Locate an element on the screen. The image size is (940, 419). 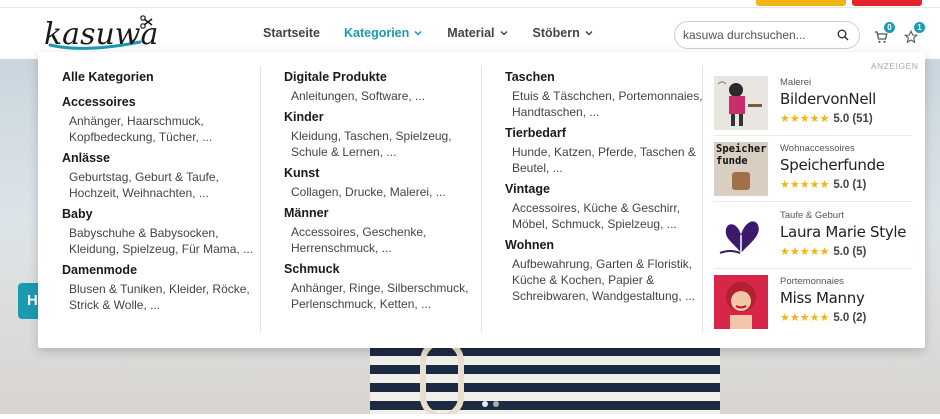
category-title: Wohnen is located at coordinates (605, 245).